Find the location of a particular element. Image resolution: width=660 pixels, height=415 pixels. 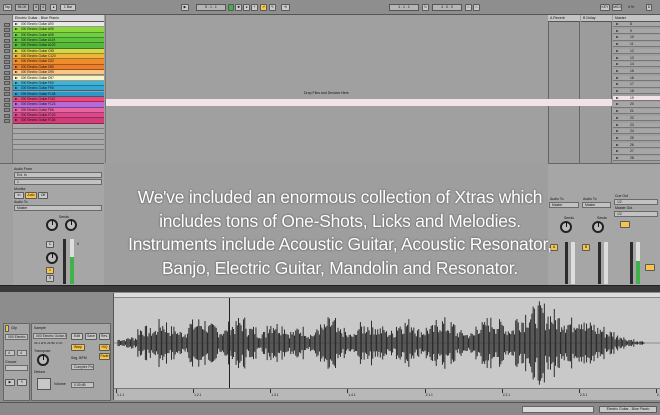

monitor-auto-button: Auto is located at coordinates (31, 195).